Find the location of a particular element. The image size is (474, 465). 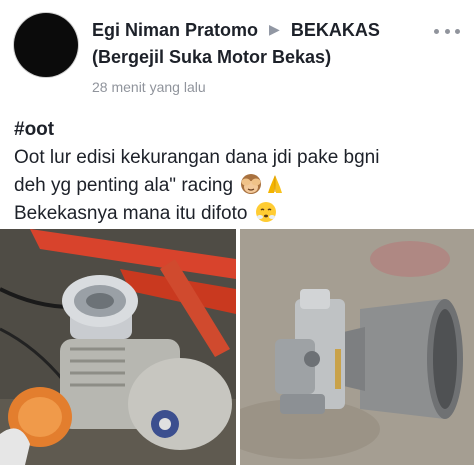

hashtag-link: #oot is located at coordinates (239, 130).